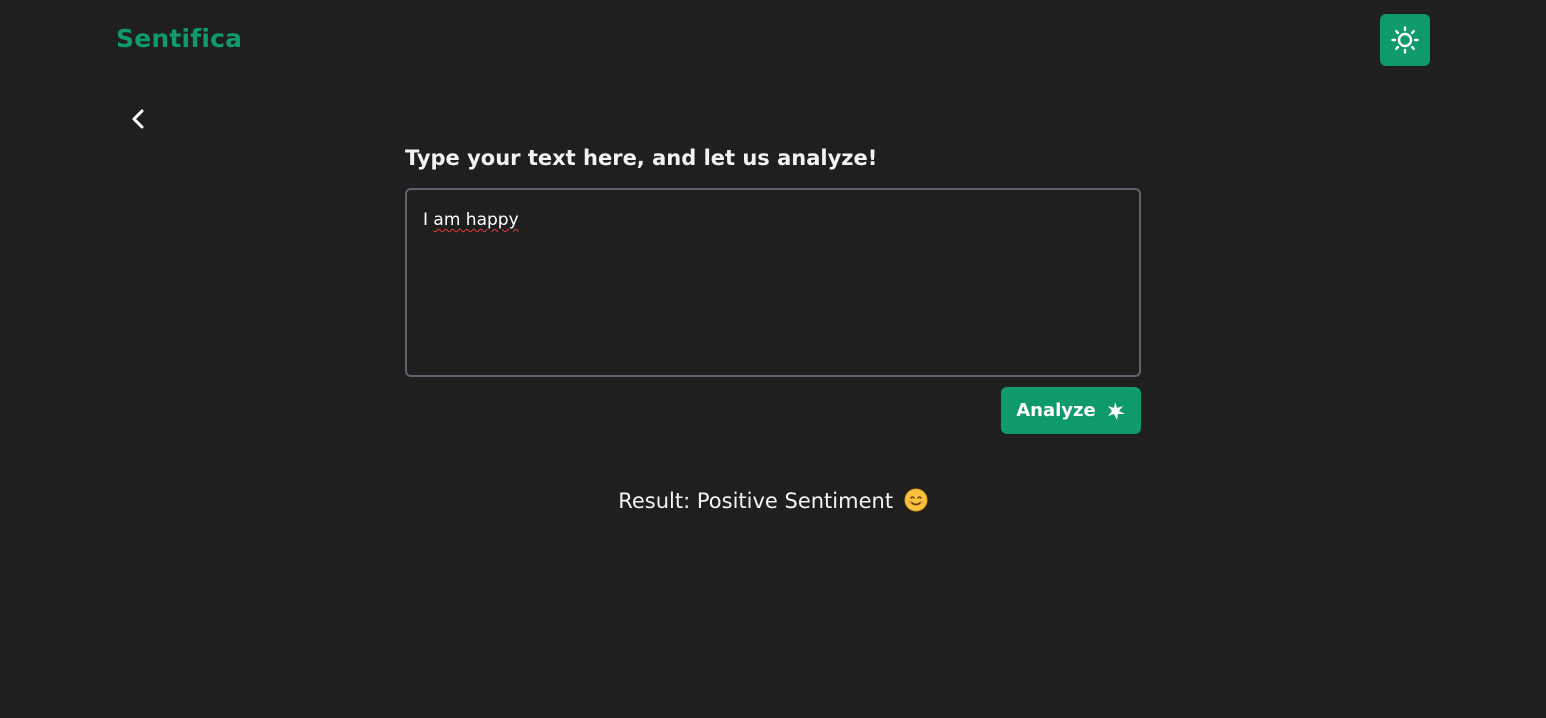 The height and width of the screenshot is (718, 1546). I want to click on result-display: Result: Positive Sentiment, so click(773, 500).